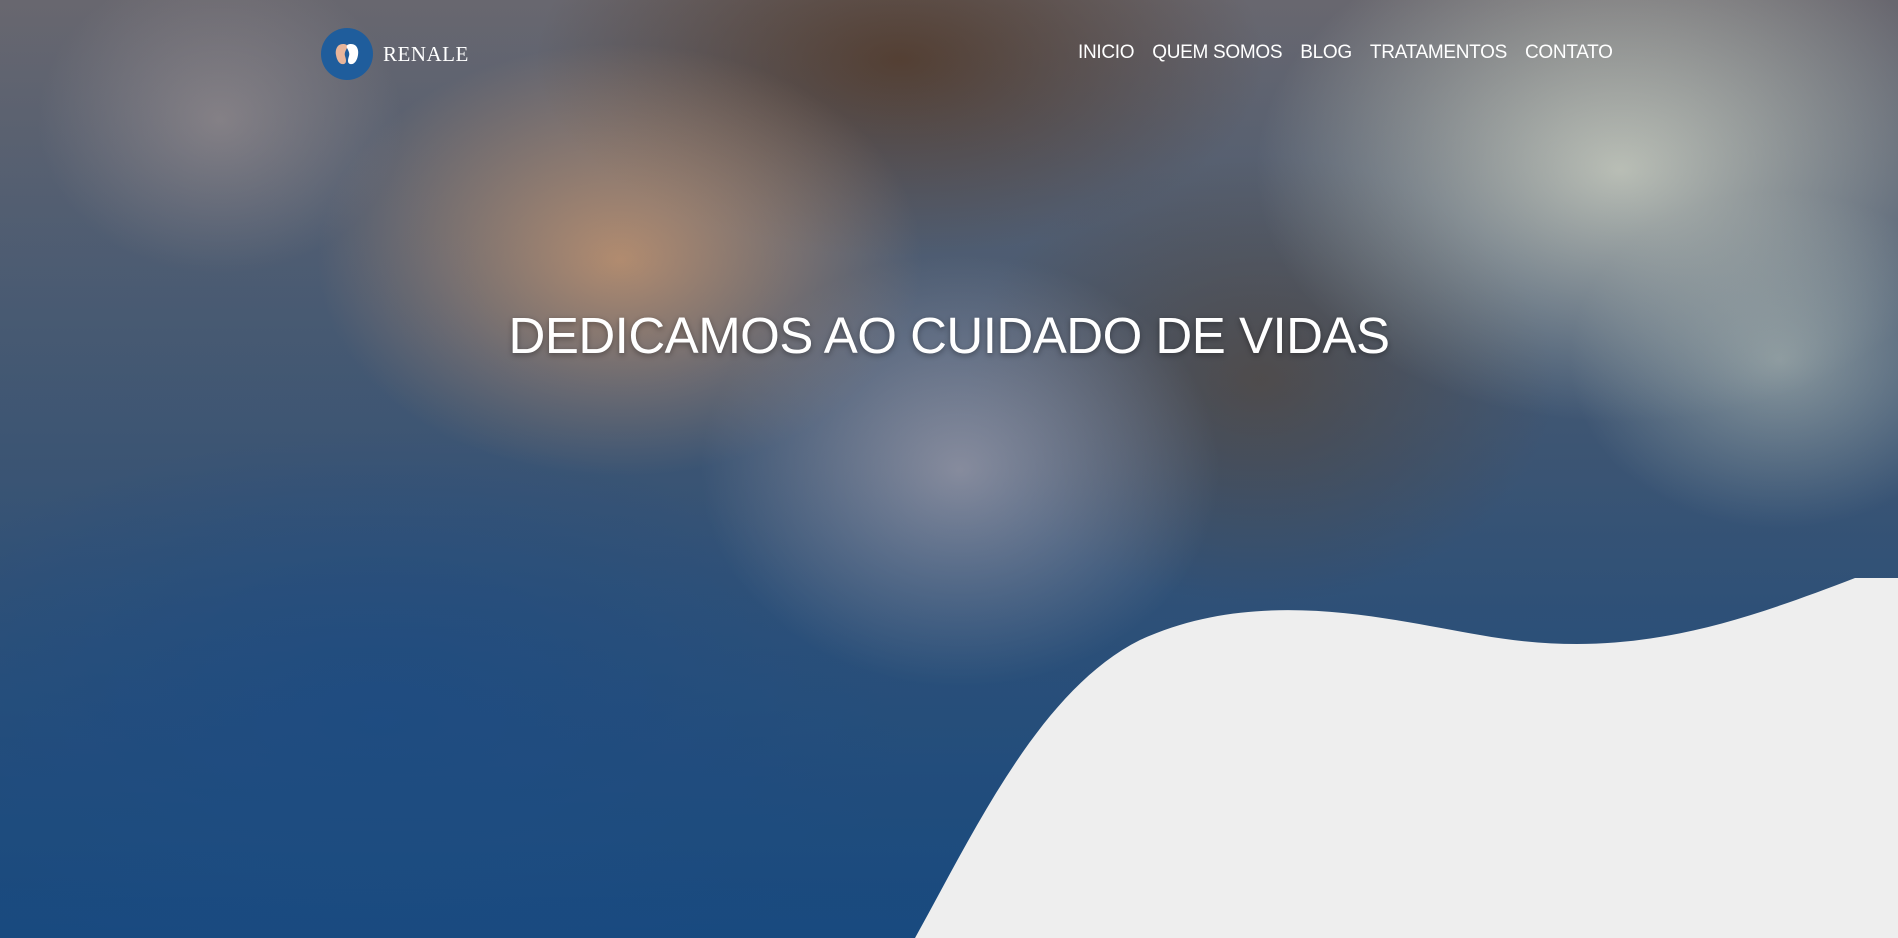  What do you see at coordinates (949, 335) in the screenshot?
I see `hero-headline: DEDICAMOS AO CUIDADO DE VIDAS` at bounding box center [949, 335].